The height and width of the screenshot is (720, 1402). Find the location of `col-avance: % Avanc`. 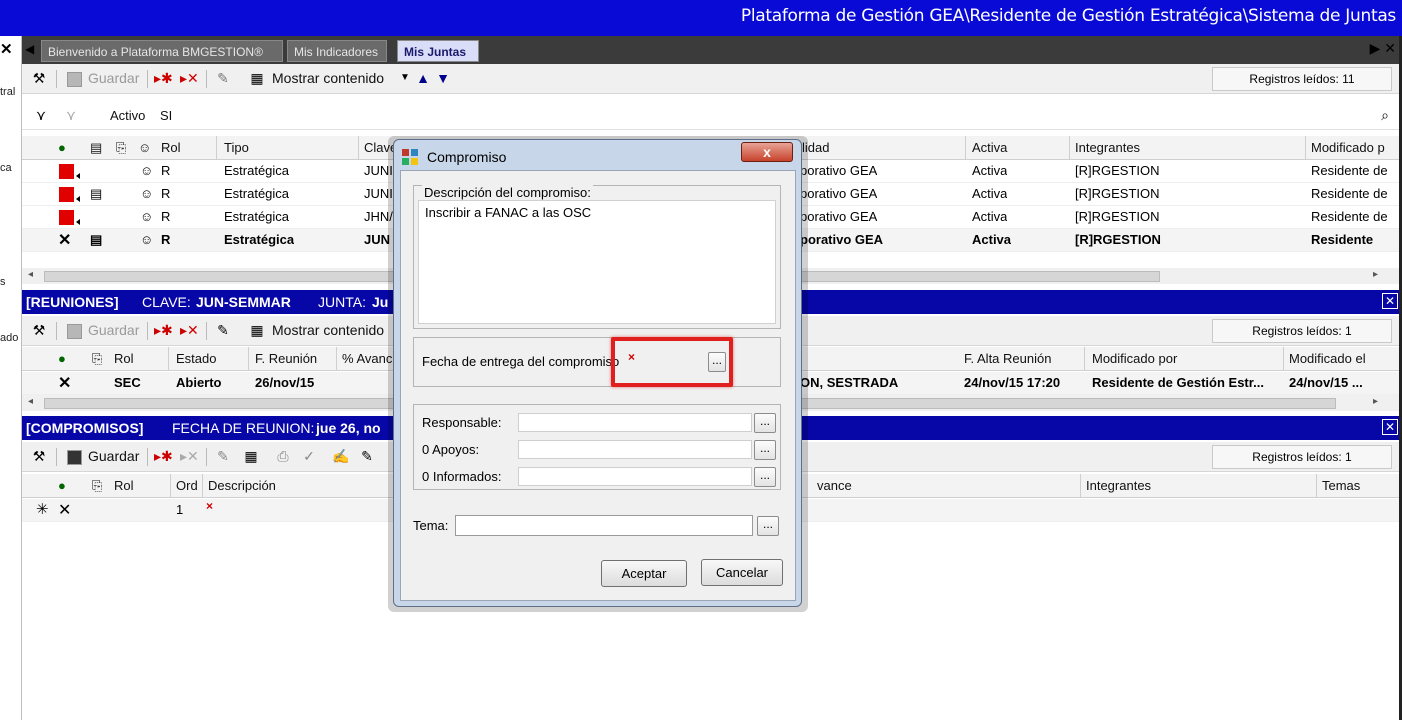

col-avance: % Avanc is located at coordinates (367, 358).